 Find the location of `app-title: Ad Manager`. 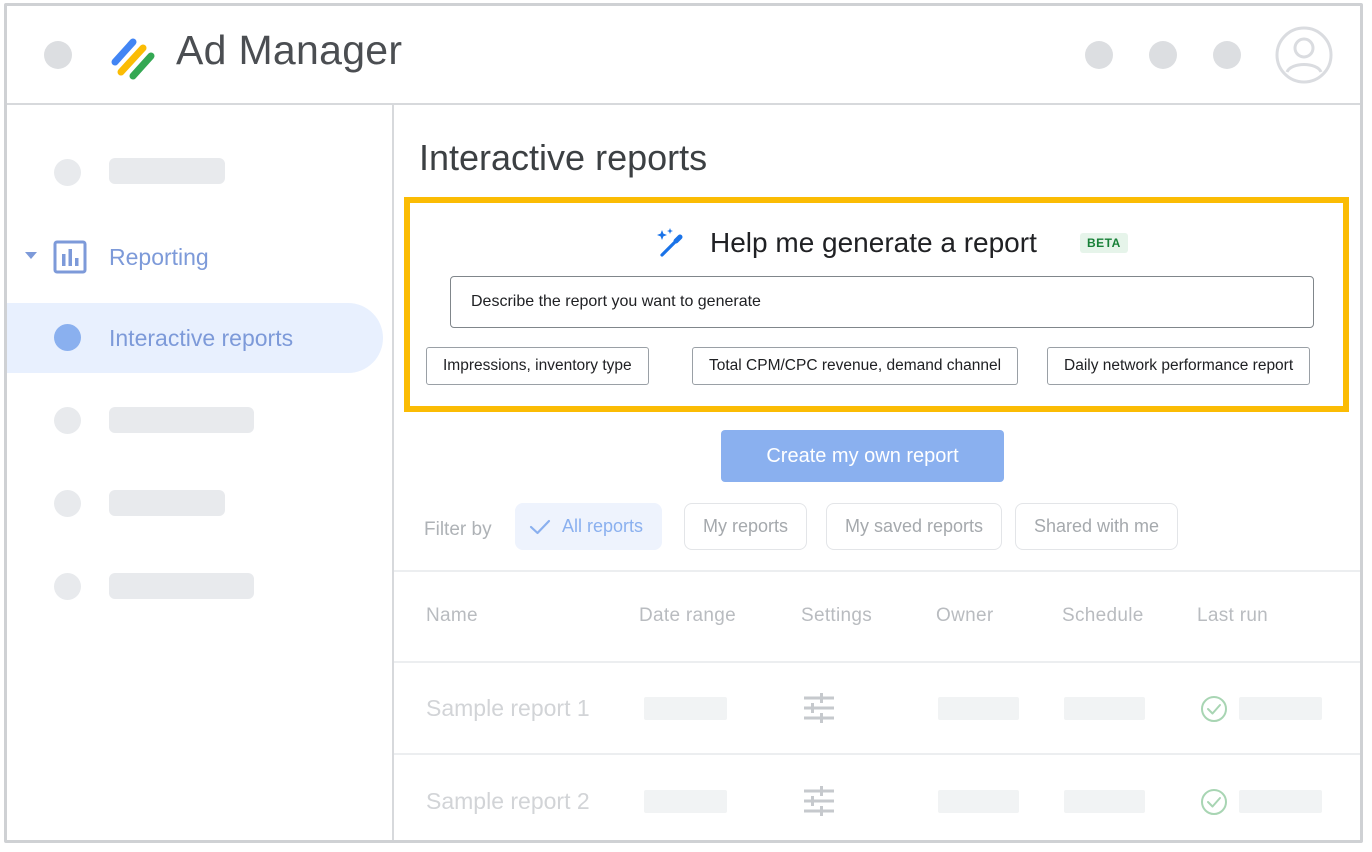

app-title: Ad Manager is located at coordinates (289, 50).